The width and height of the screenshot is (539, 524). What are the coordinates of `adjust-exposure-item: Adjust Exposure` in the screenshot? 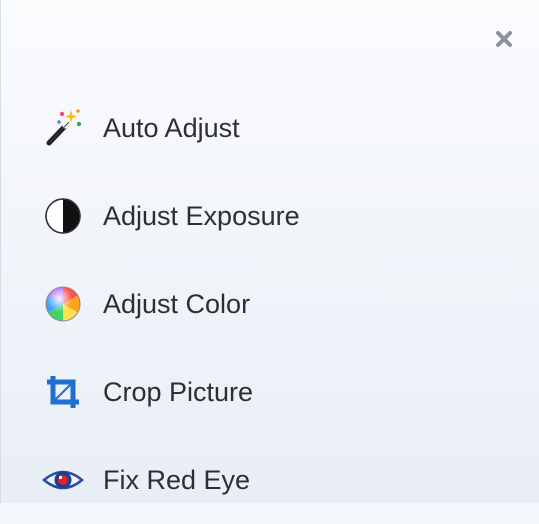 It's located at (276, 216).